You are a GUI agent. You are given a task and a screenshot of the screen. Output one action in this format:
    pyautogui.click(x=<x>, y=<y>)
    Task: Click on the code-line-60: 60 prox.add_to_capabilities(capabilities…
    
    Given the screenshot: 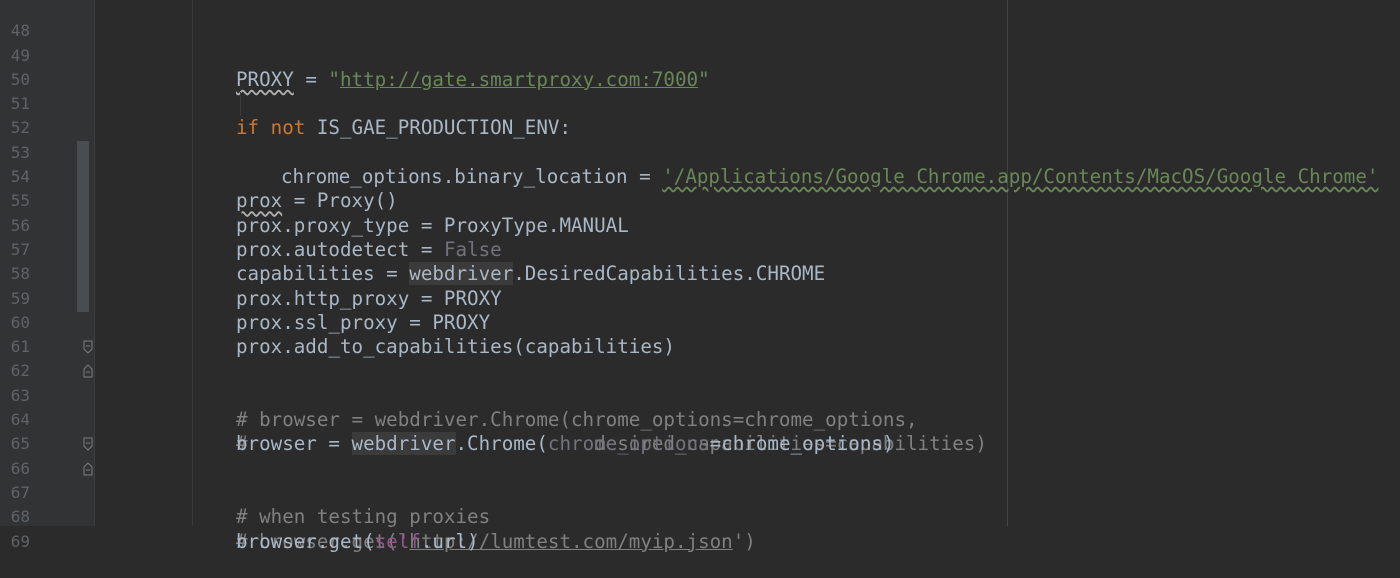 What is the action you would take?
    pyautogui.click(x=700, y=322)
    